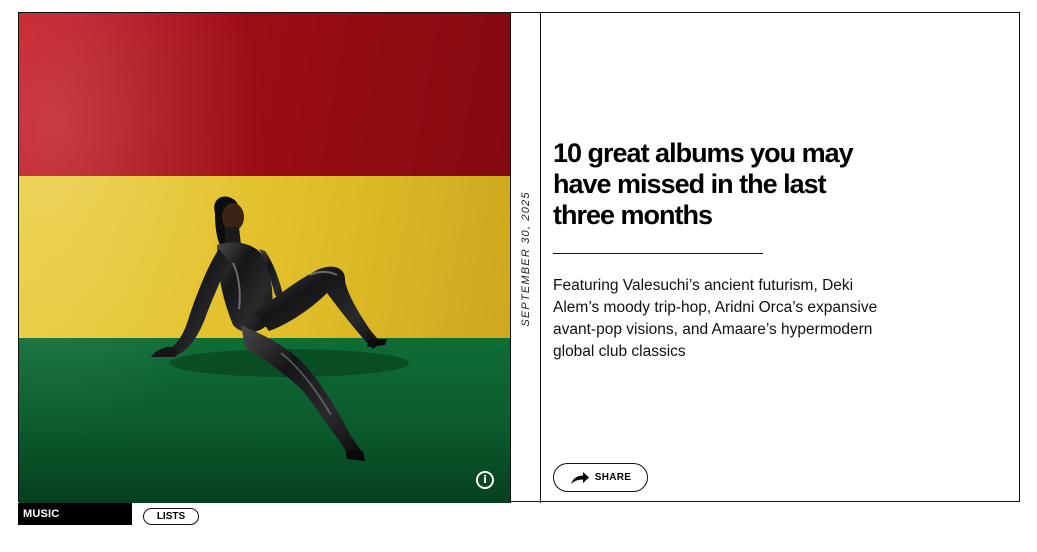 The height and width of the screenshot is (552, 1037). Describe the element at coordinates (579, 477) in the screenshot. I see `share-arrow-icon` at that location.